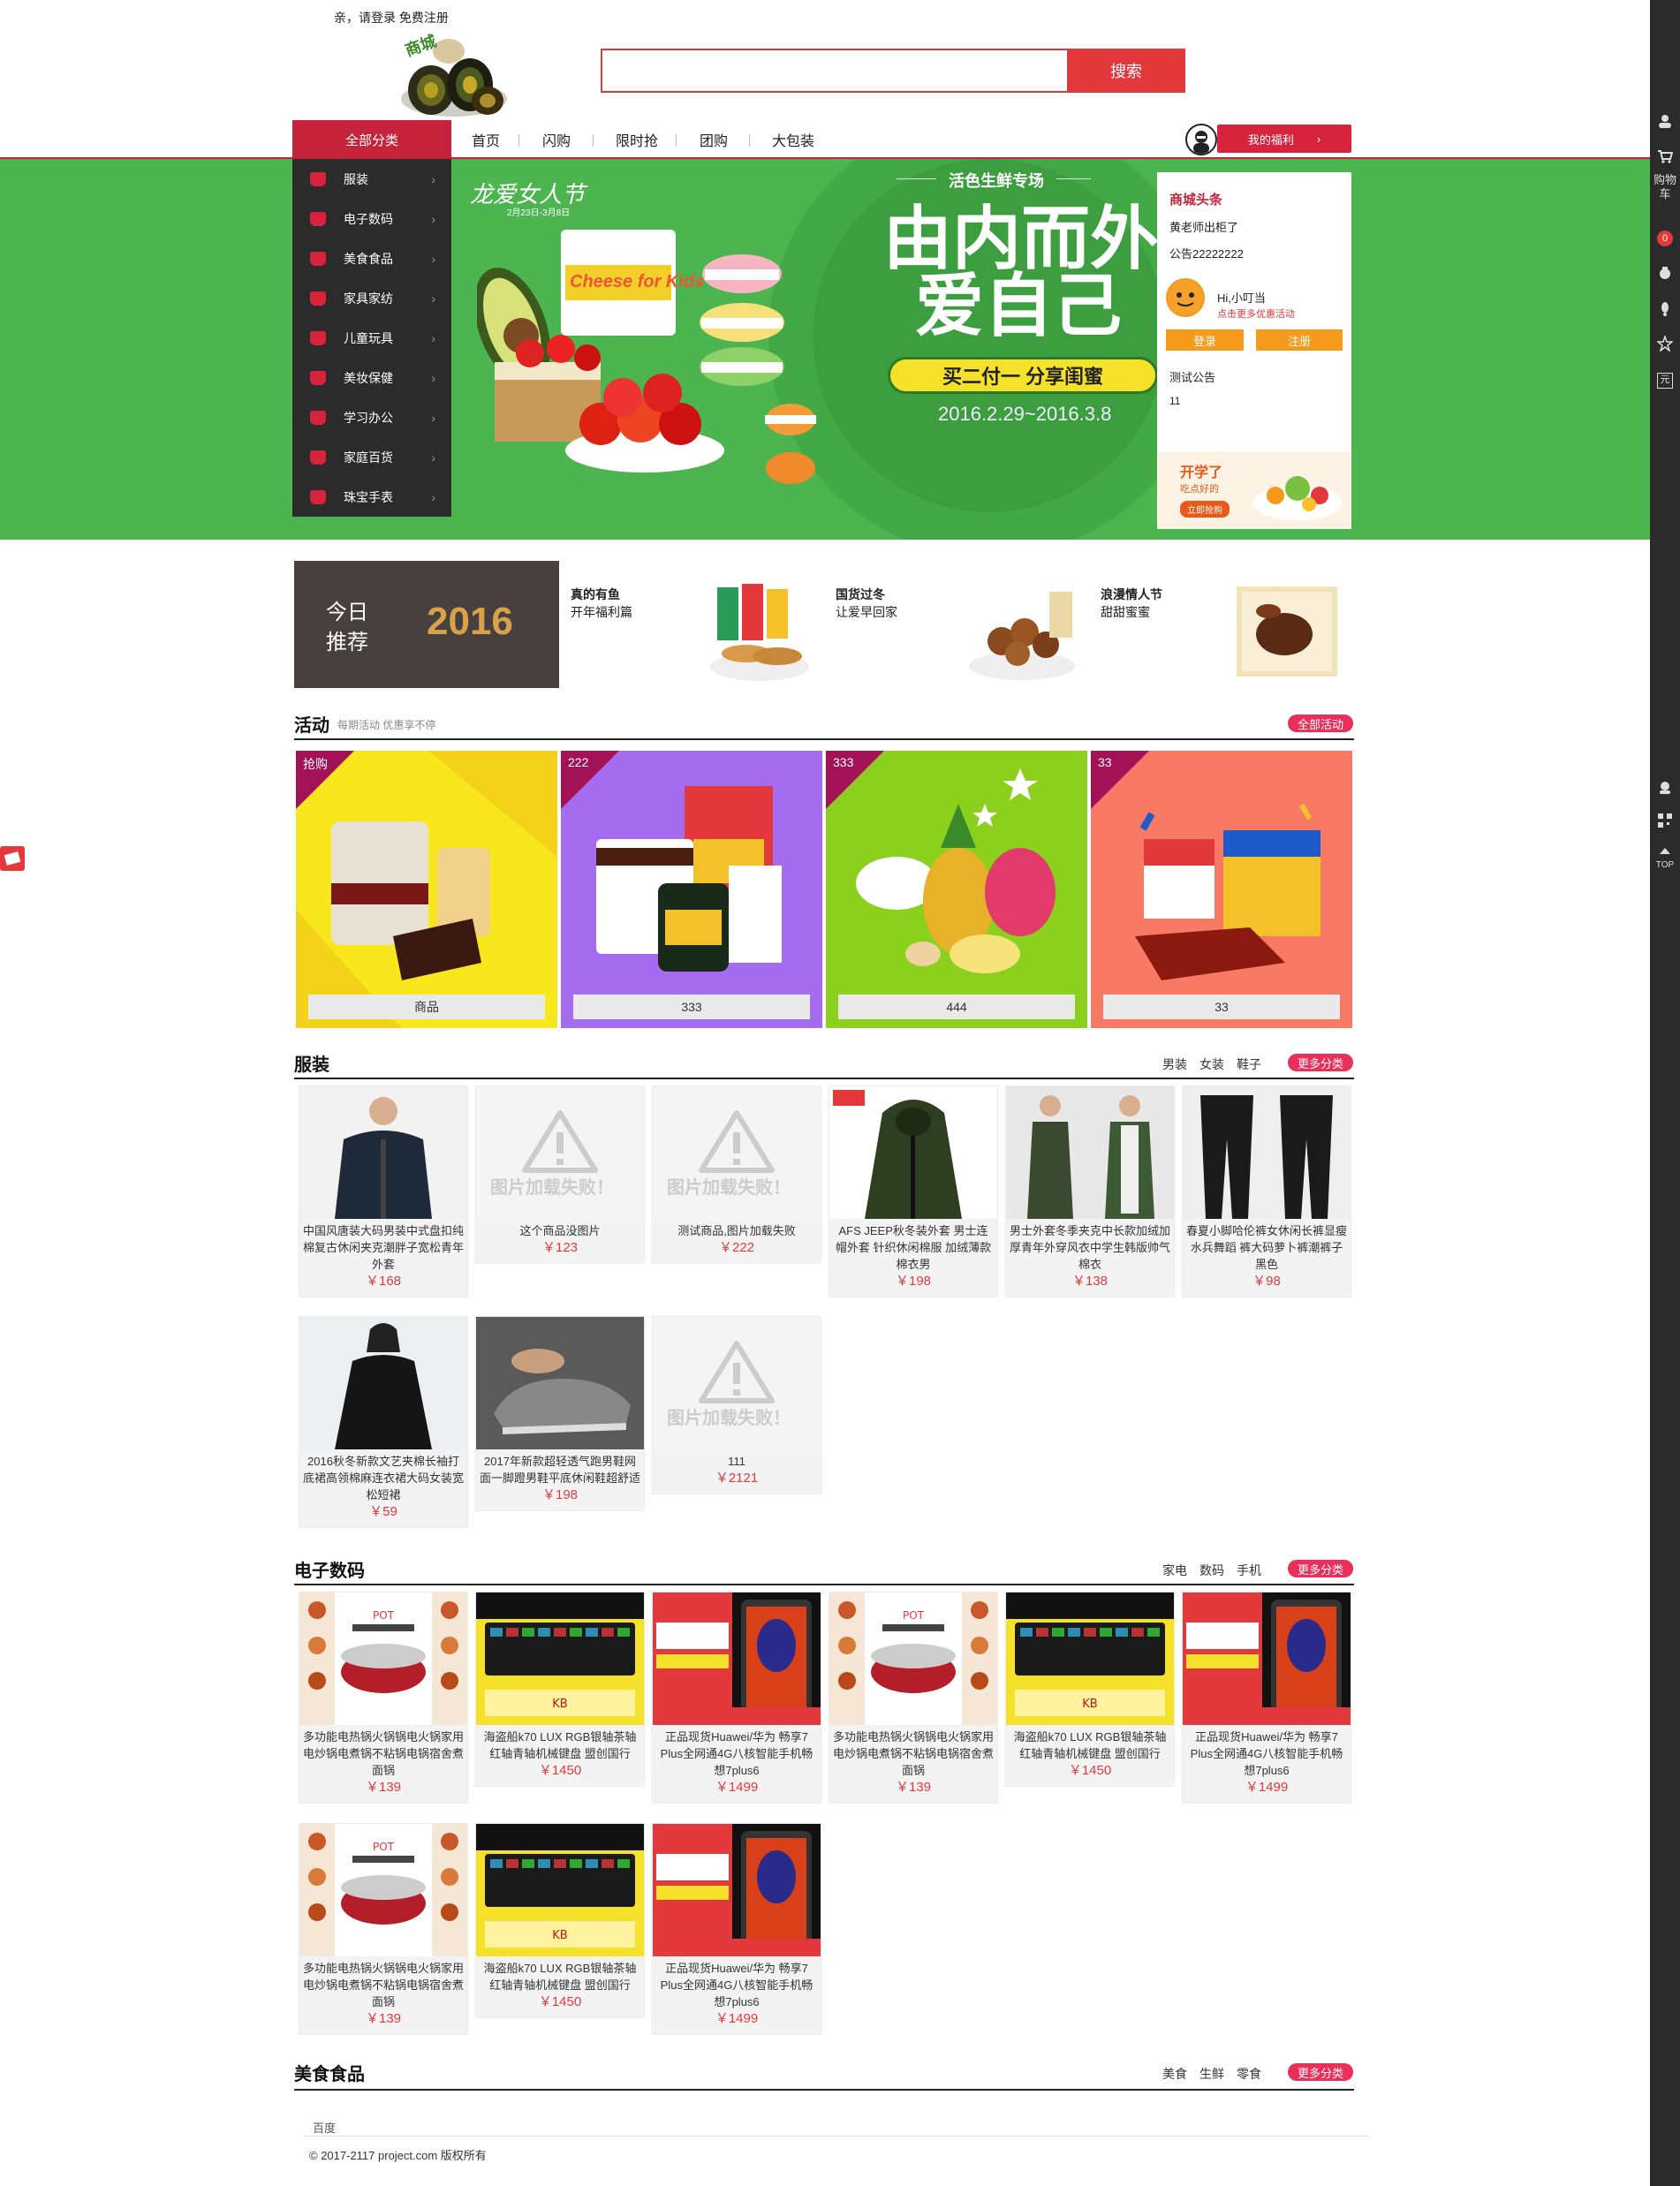  I want to click on wallet-icon, so click(1665, 275).